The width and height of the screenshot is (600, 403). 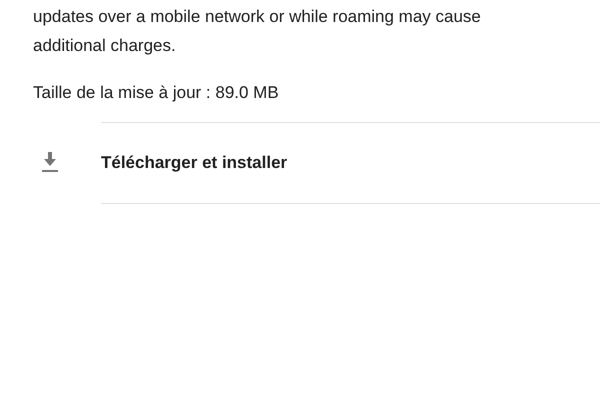 What do you see at coordinates (50, 162) in the screenshot?
I see `download-icon` at bounding box center [50, 162].